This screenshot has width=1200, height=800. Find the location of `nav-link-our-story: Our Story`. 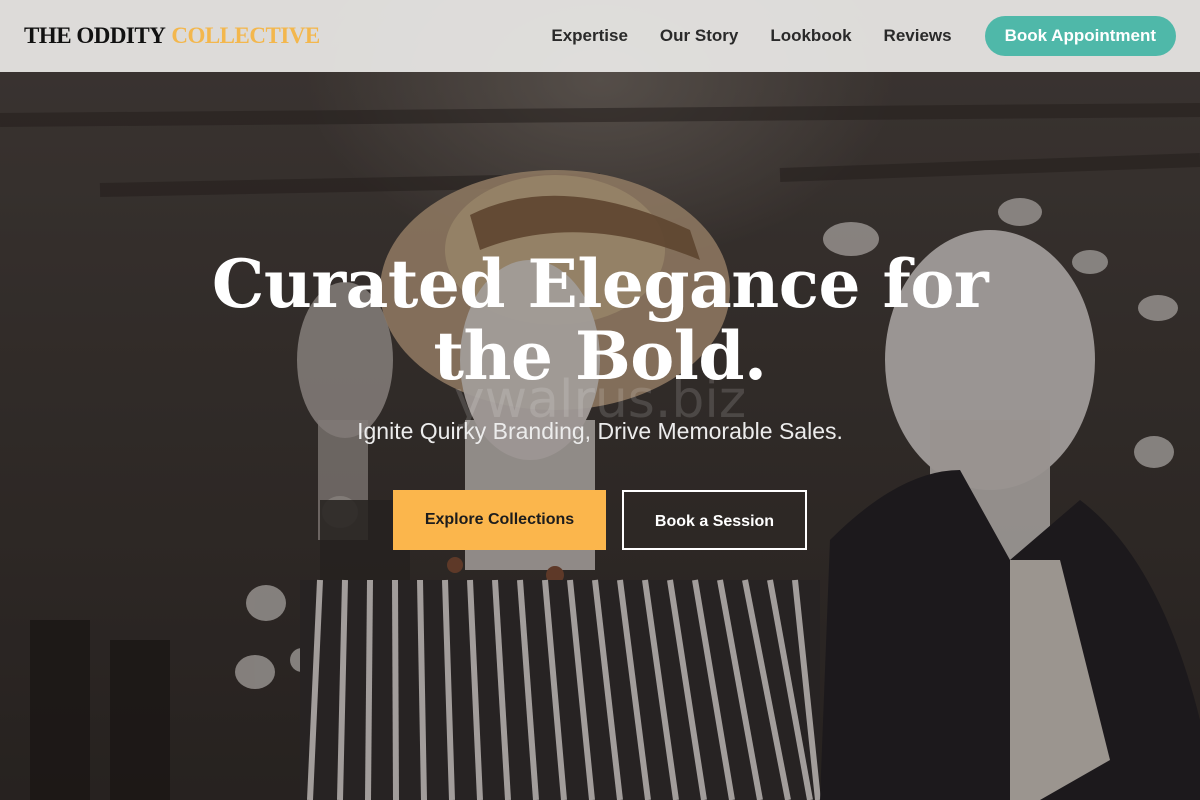

nav-link-our-story: Our Story is located at coordinates (699, 36).